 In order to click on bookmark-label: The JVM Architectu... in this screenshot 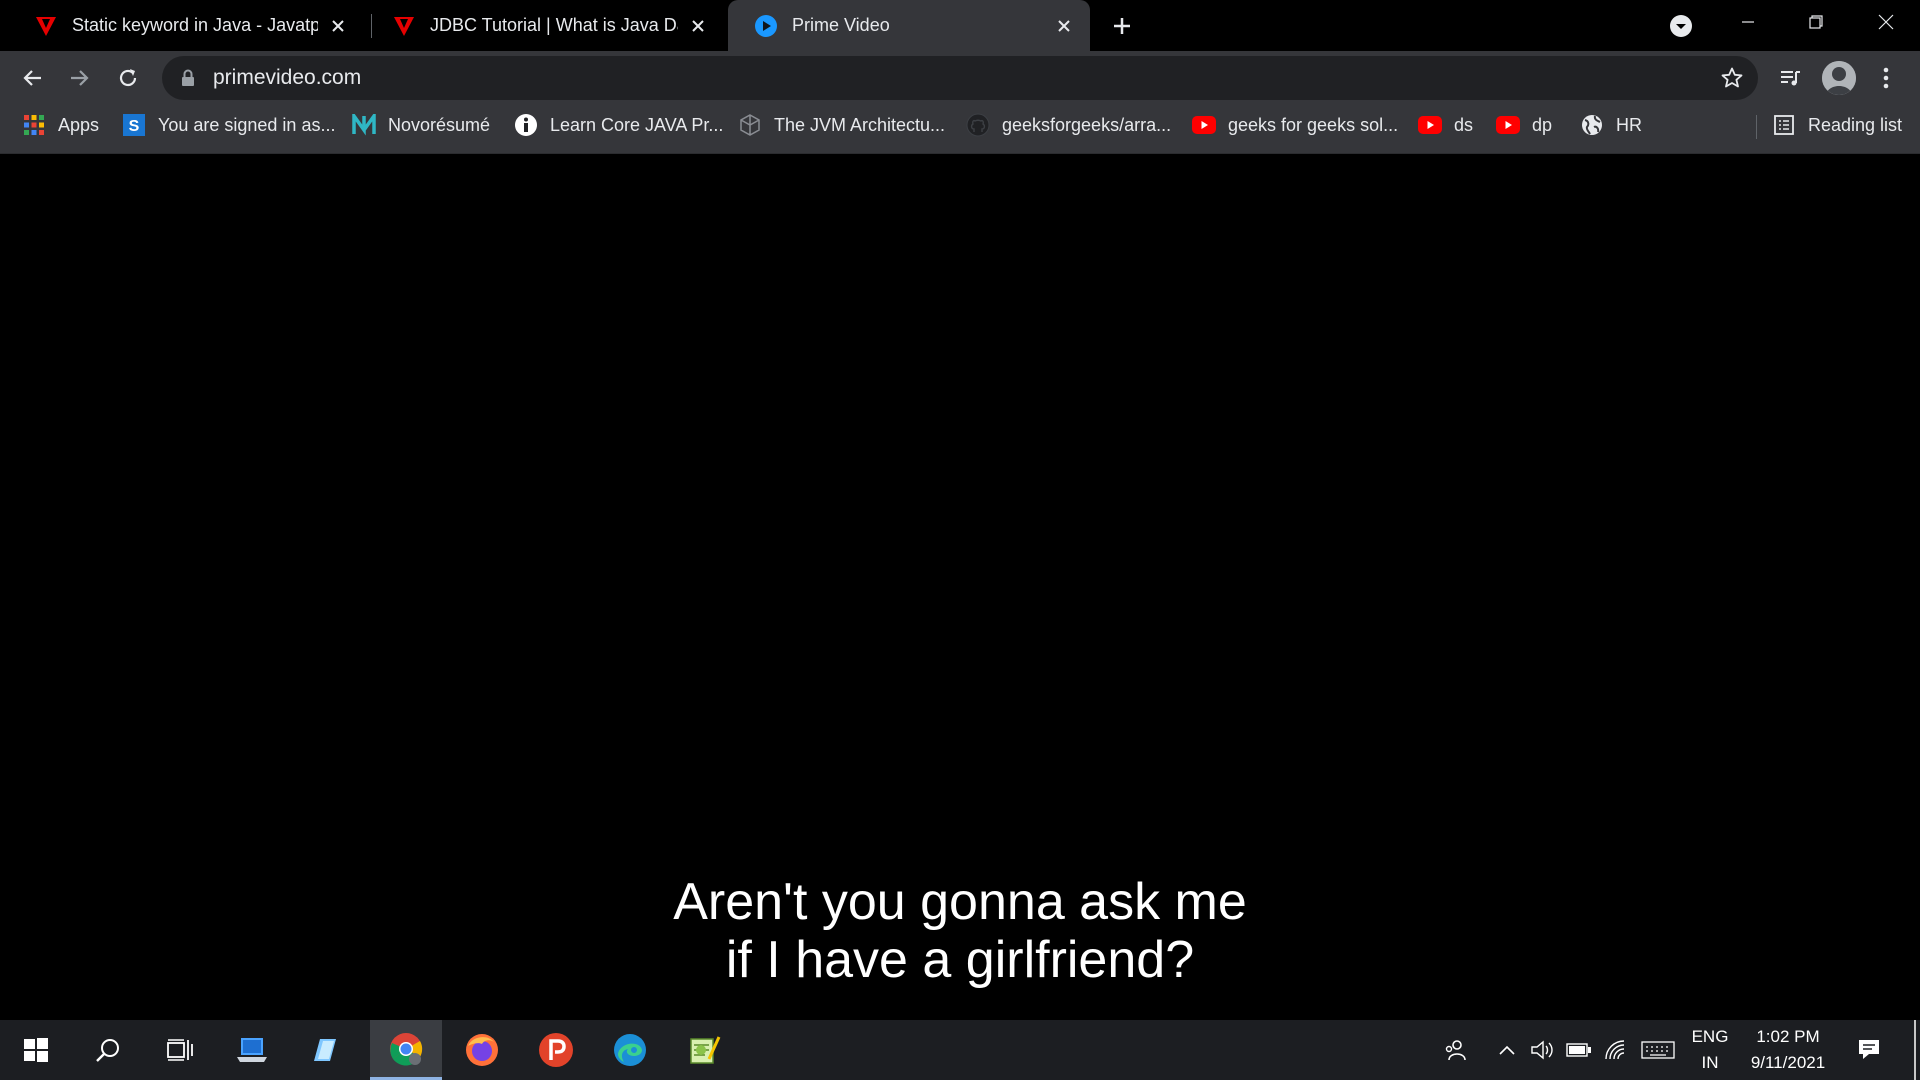, I will do `click(860, 124)`.